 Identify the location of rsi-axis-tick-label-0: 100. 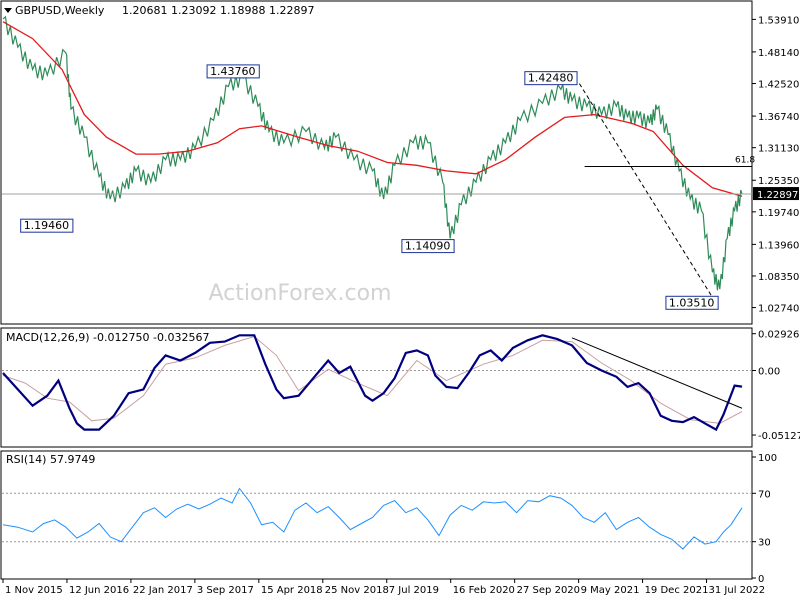
(767, 458).